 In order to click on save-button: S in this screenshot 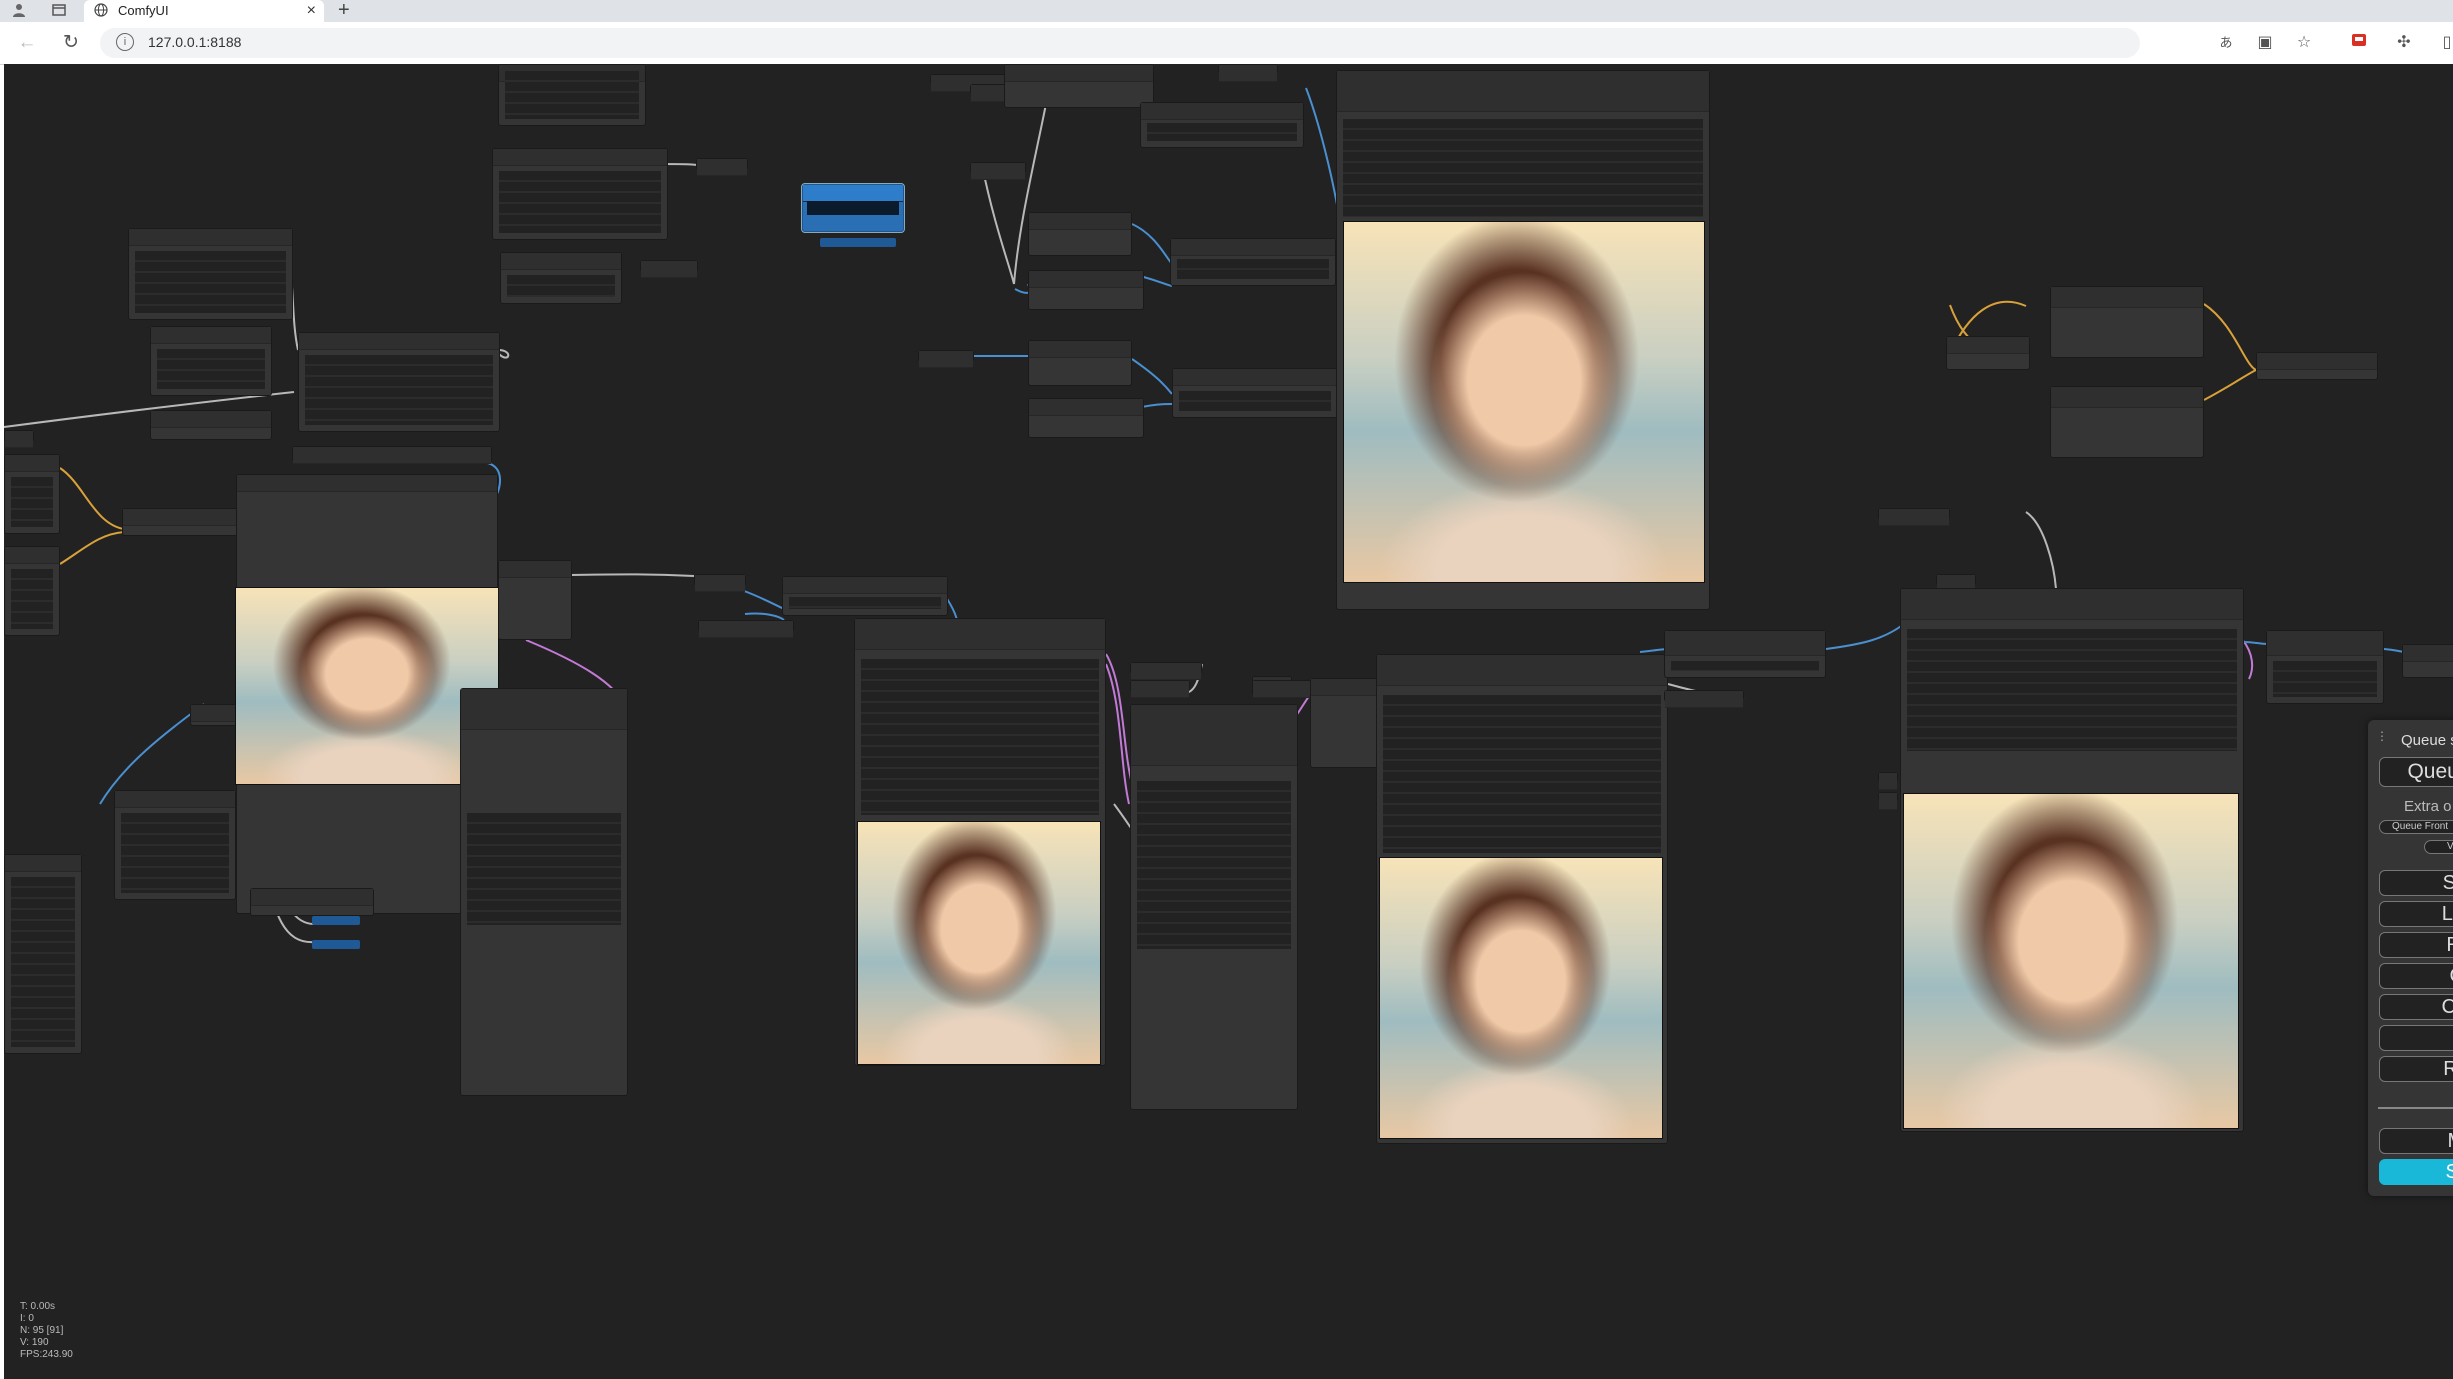, I will do `click(2416, 883)`.